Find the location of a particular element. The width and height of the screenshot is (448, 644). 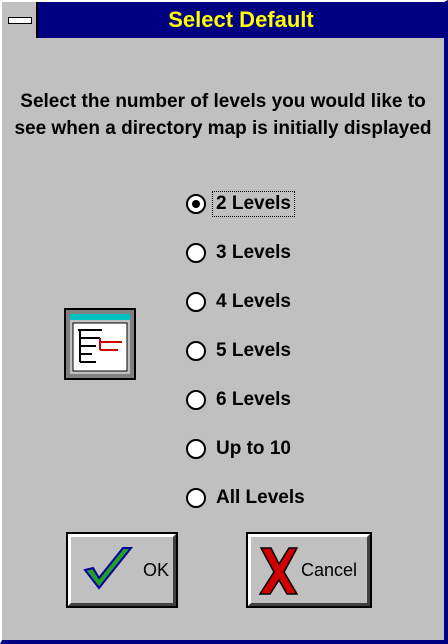

x-icon is located at coordinates (278, 571).